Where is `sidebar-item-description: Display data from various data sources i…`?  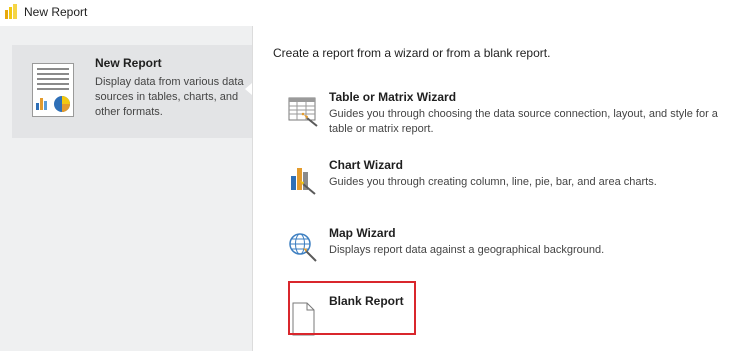
sidebar-item-description: Display data from various data sources i… is located at coordinates (169, 97).